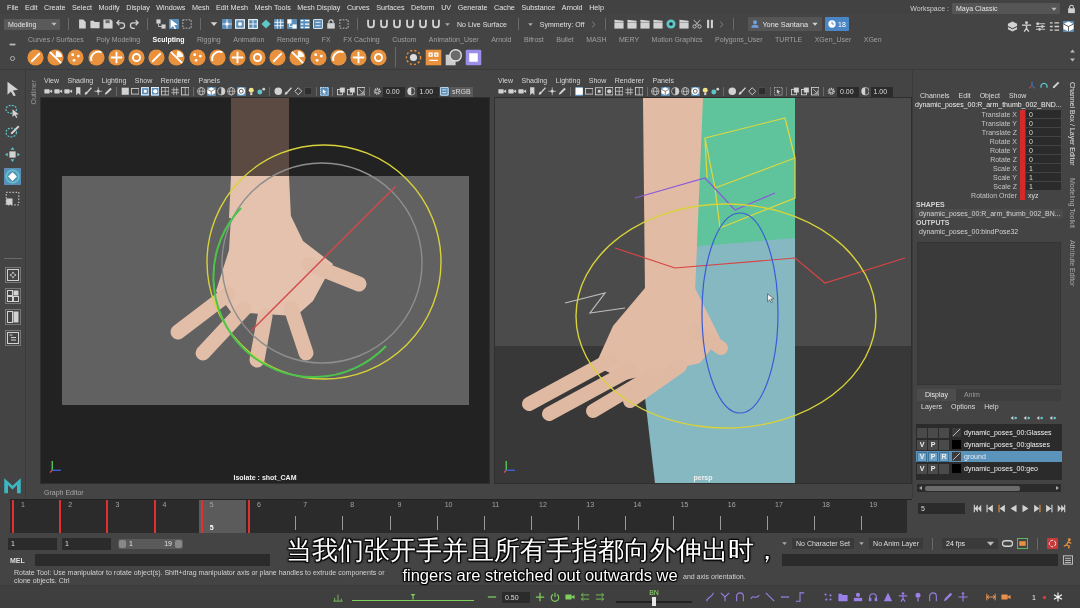 The width and height of the screenshot is (1080, 608). I want to click on frame-dot-icon, so click(598, 91).